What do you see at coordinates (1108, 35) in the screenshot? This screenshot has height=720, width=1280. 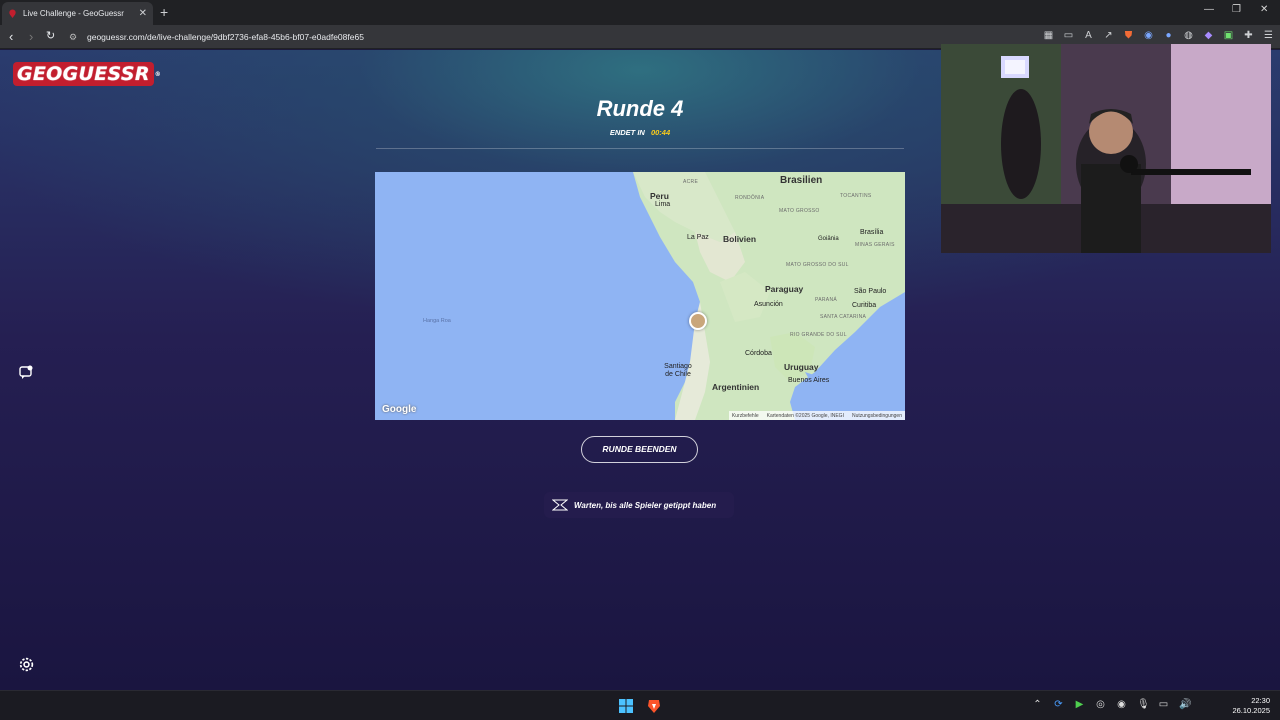 I see `share-icon: ↗` at bounding box center [1108, 35].